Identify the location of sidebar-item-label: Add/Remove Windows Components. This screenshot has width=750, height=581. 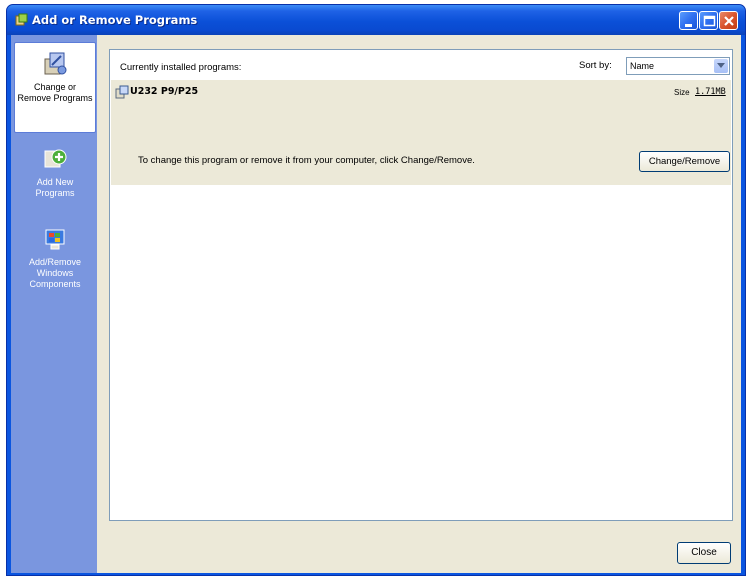
(55, 273).